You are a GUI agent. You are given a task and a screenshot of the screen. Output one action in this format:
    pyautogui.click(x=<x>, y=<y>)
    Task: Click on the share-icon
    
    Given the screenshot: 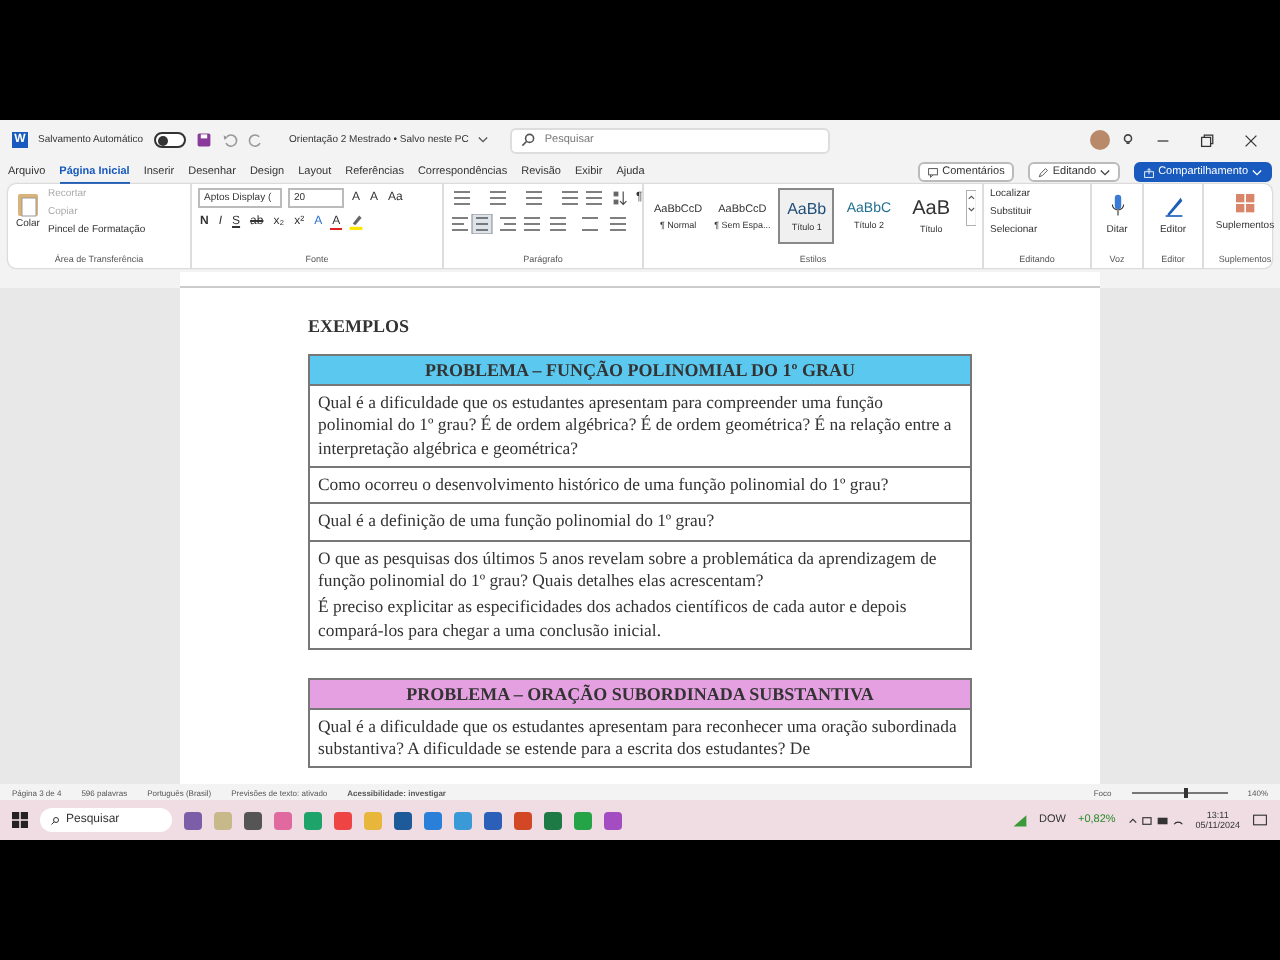 What is the action you would take?
    pyautogui.click(x=1149, y=172)
    